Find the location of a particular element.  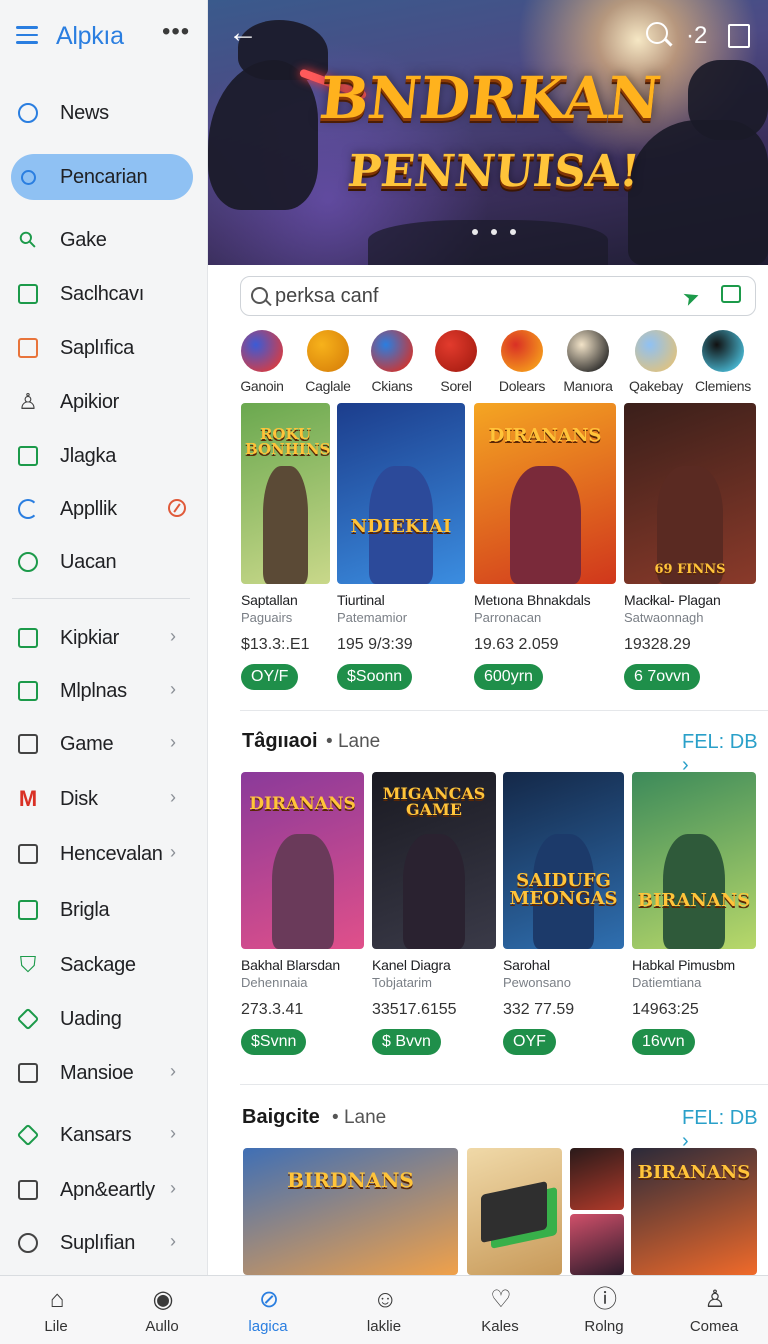

sidebar-item-5: ♙ Apikior is located at coordinates (104, 402).